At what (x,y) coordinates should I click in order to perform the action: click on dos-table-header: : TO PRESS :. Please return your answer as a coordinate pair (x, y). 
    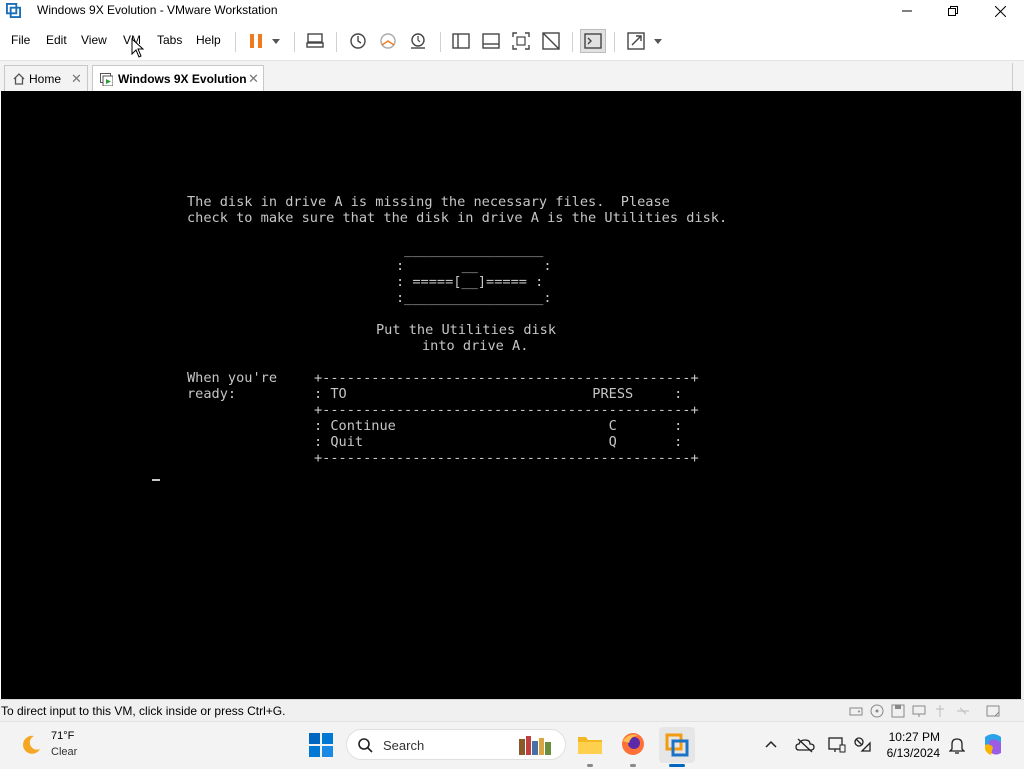
    Looking at the image, I should click on (498, 394).